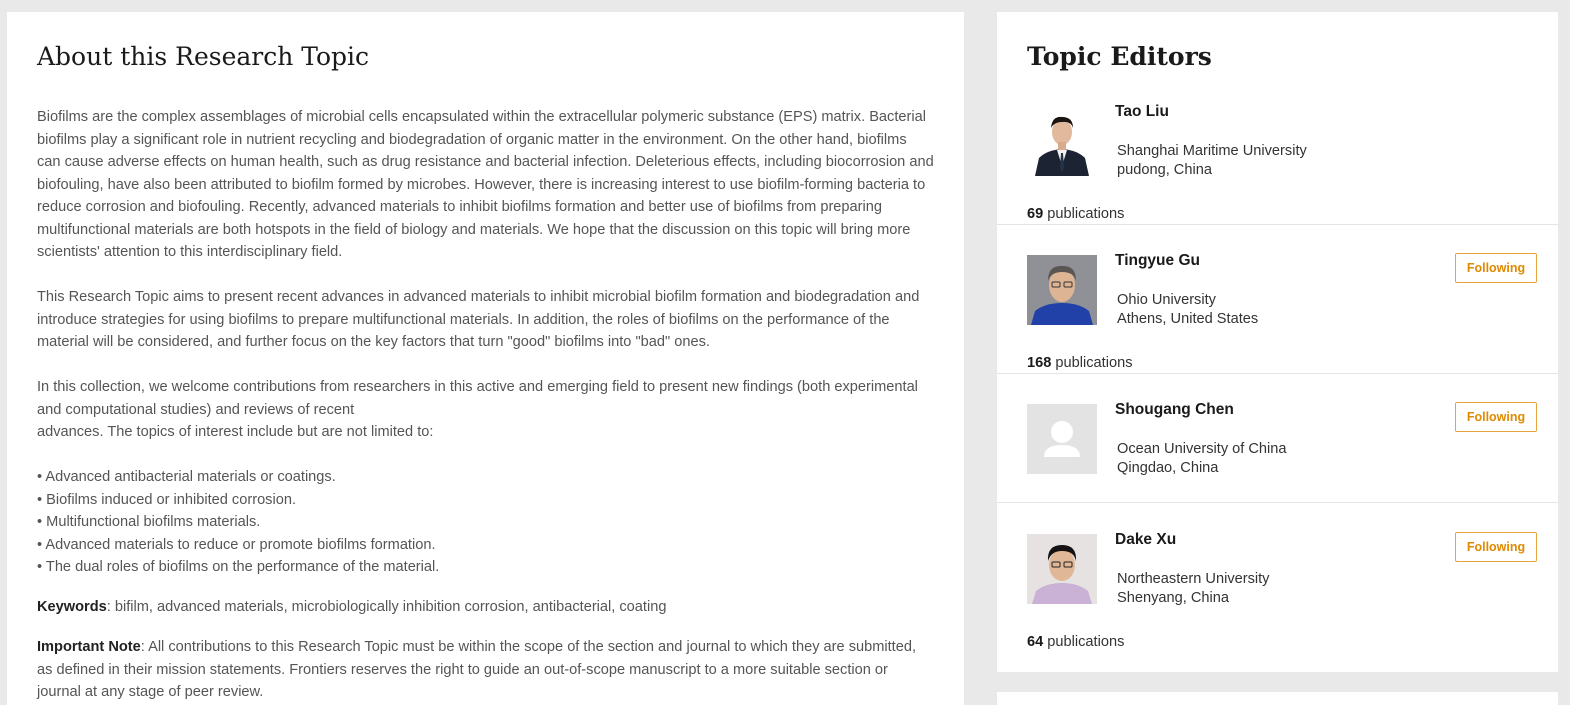 The image size is (1570, 705). I want to click on list-item: Biofilms induced or inhibited corrosion., so click(485, 500).